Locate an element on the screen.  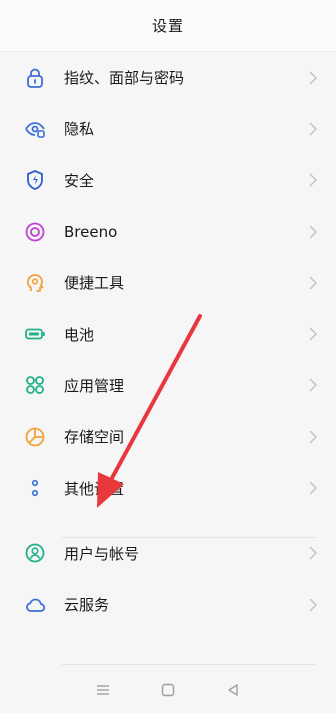
lock-icon is located at coordinates (35, 78).